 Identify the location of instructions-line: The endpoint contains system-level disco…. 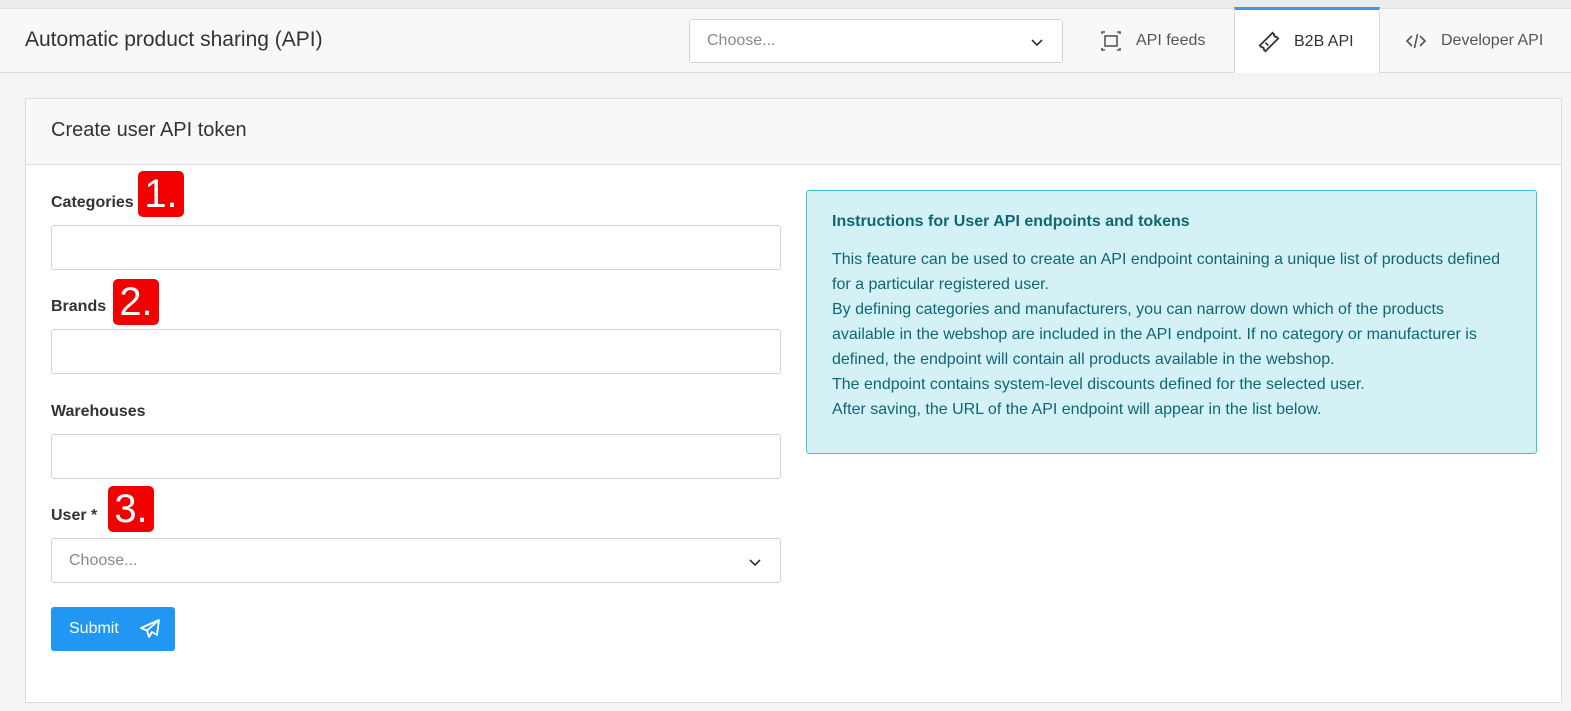
(1098, 384).